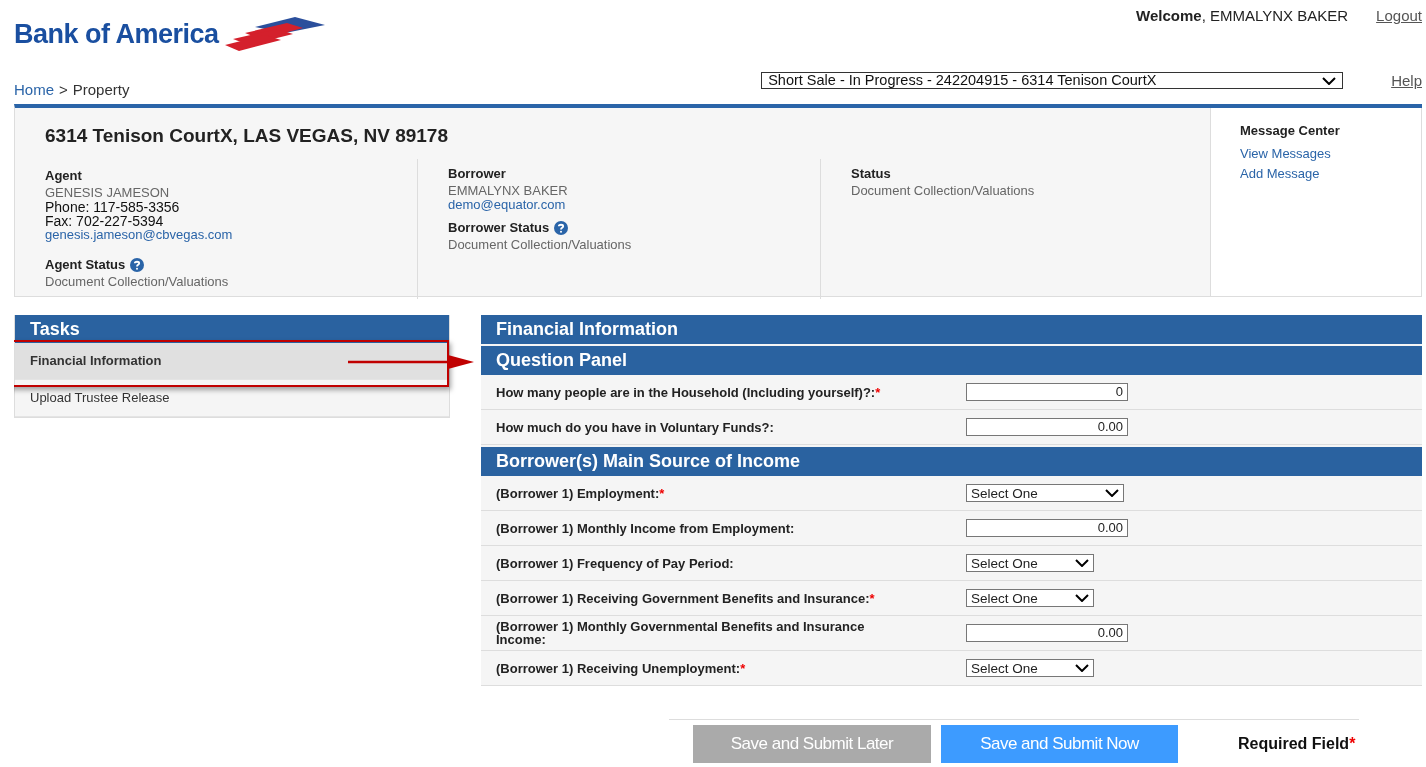 This screenshot has height=767, width=1426. What do you see at coordinates (1242, 16) in the screenshot?
I see `welcome-text: Welcome, EMMALYNX BAKER` at bounding box center [1242, 16].